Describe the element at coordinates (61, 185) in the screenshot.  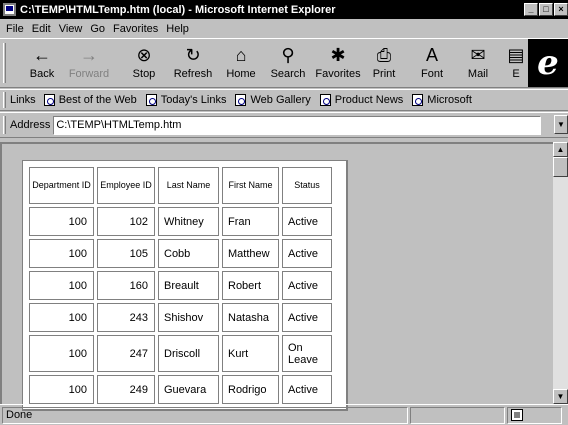
I see `header-department-id: Department ID` at that location.